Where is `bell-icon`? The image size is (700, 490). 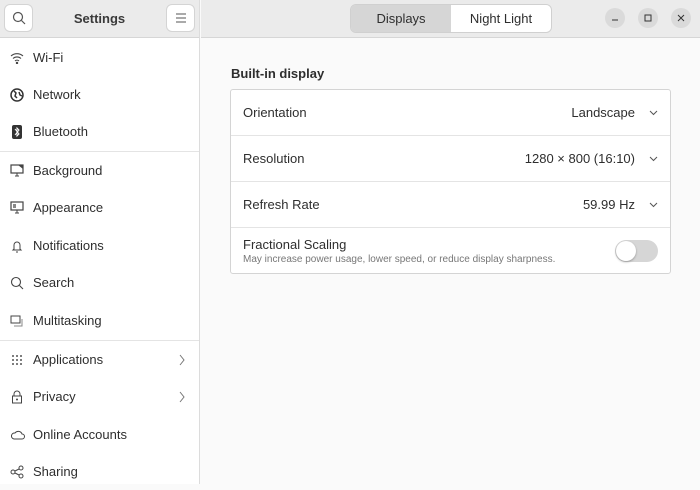
bell-icon is located at coordinates (17, 246).